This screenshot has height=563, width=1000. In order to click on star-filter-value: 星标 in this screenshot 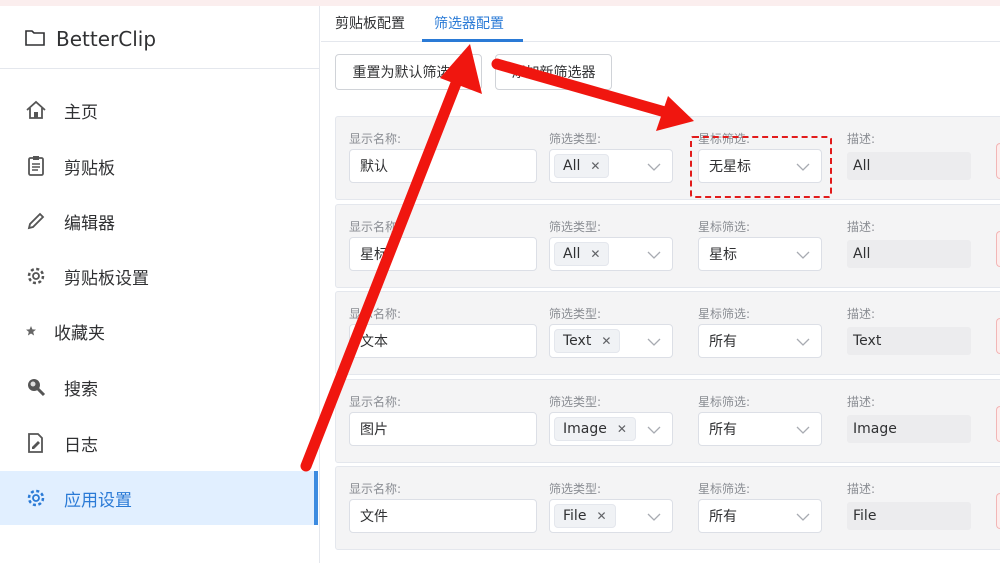, I will do `click(723, 255)`.